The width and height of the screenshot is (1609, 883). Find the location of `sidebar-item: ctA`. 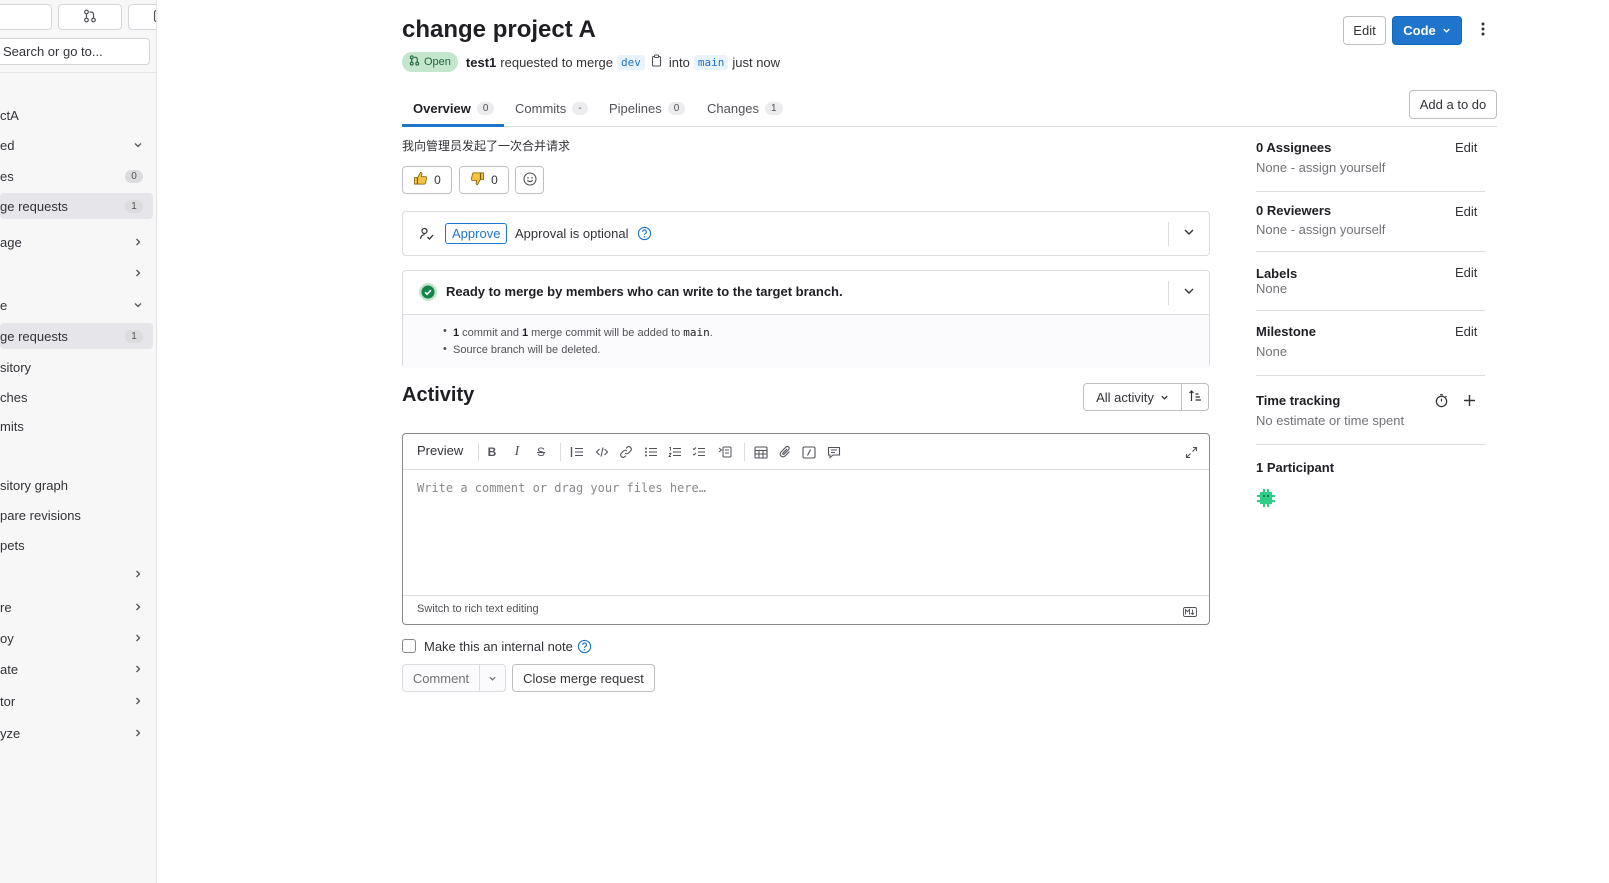

sidebar-item: ctA is located at coordinates (76, 115).